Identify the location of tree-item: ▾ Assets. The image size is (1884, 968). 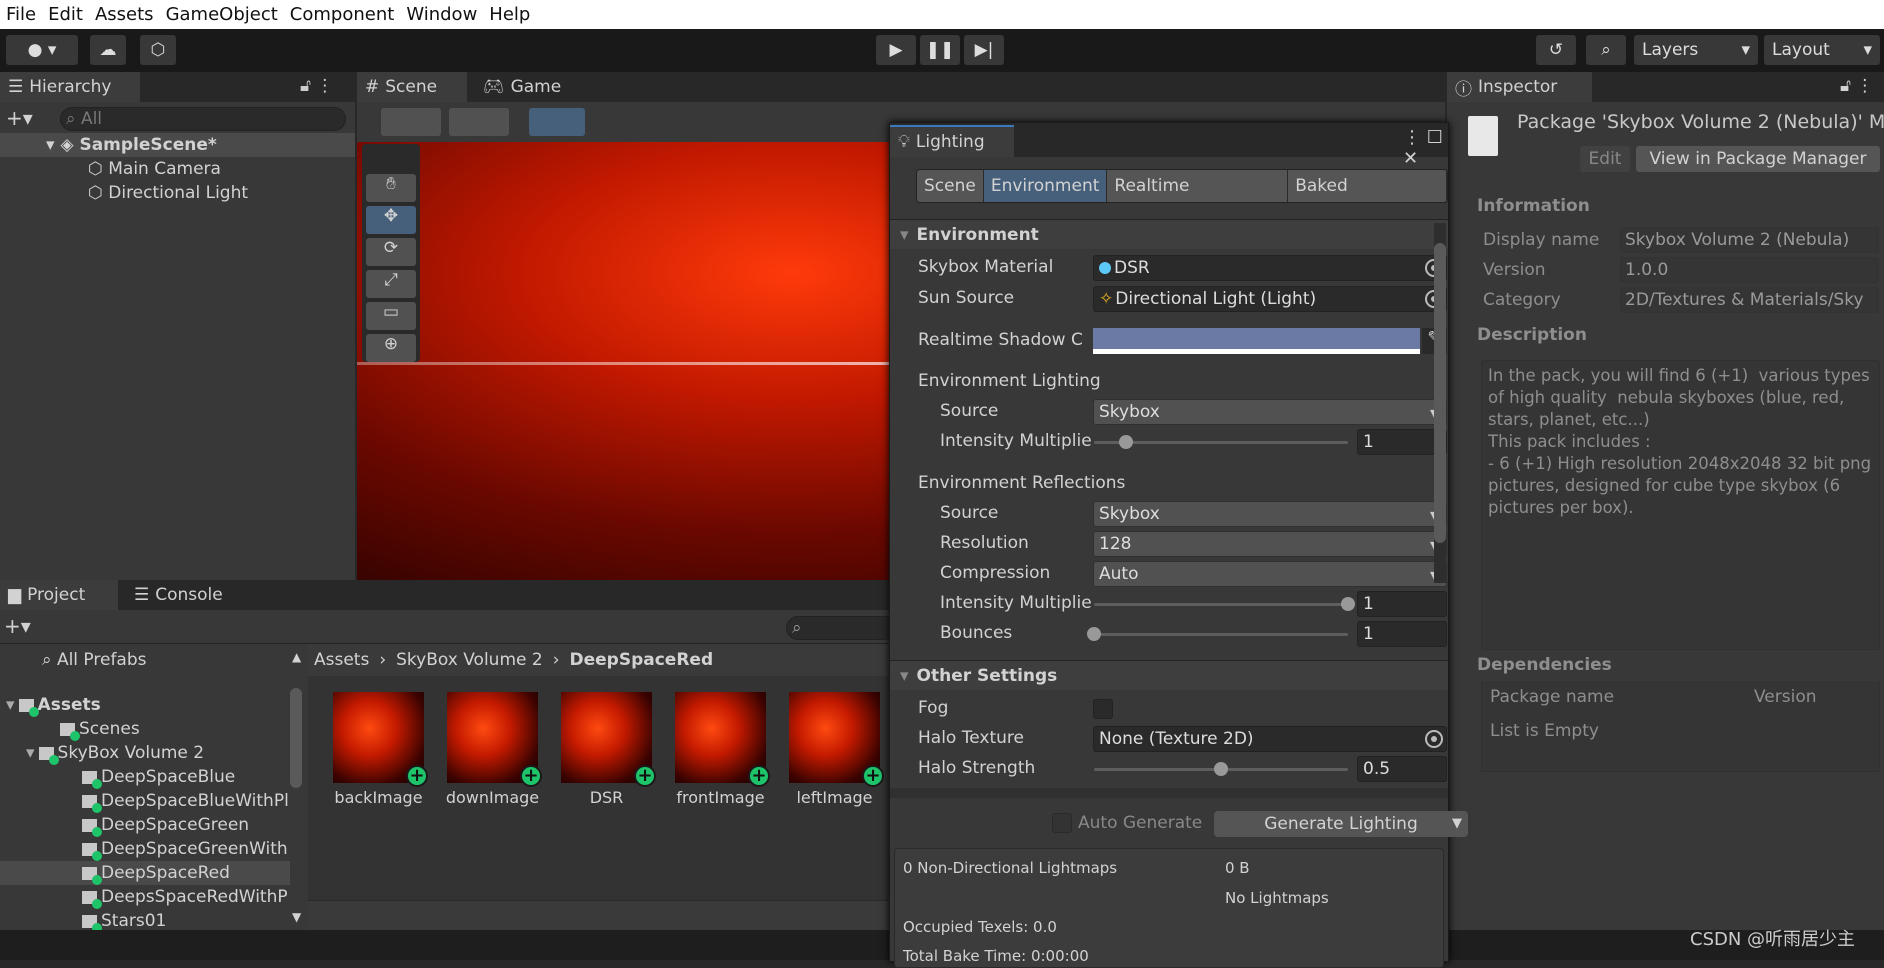
(145, 705).